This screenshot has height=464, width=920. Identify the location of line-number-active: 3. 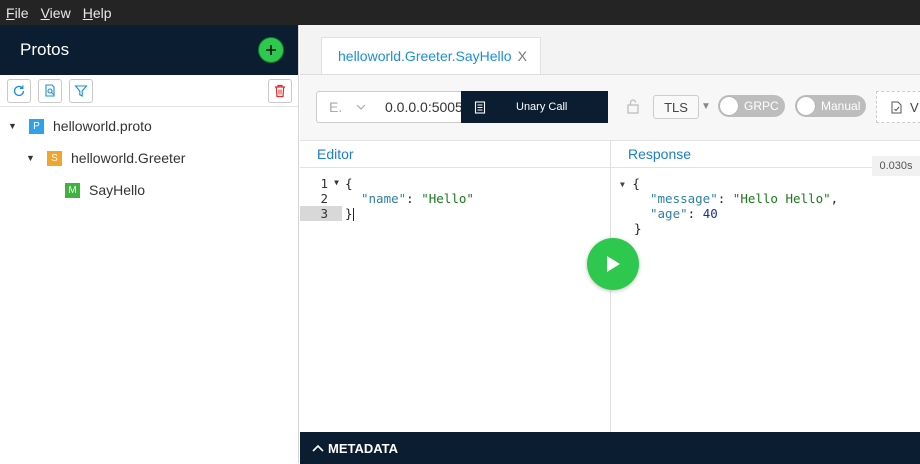
(321, 213).